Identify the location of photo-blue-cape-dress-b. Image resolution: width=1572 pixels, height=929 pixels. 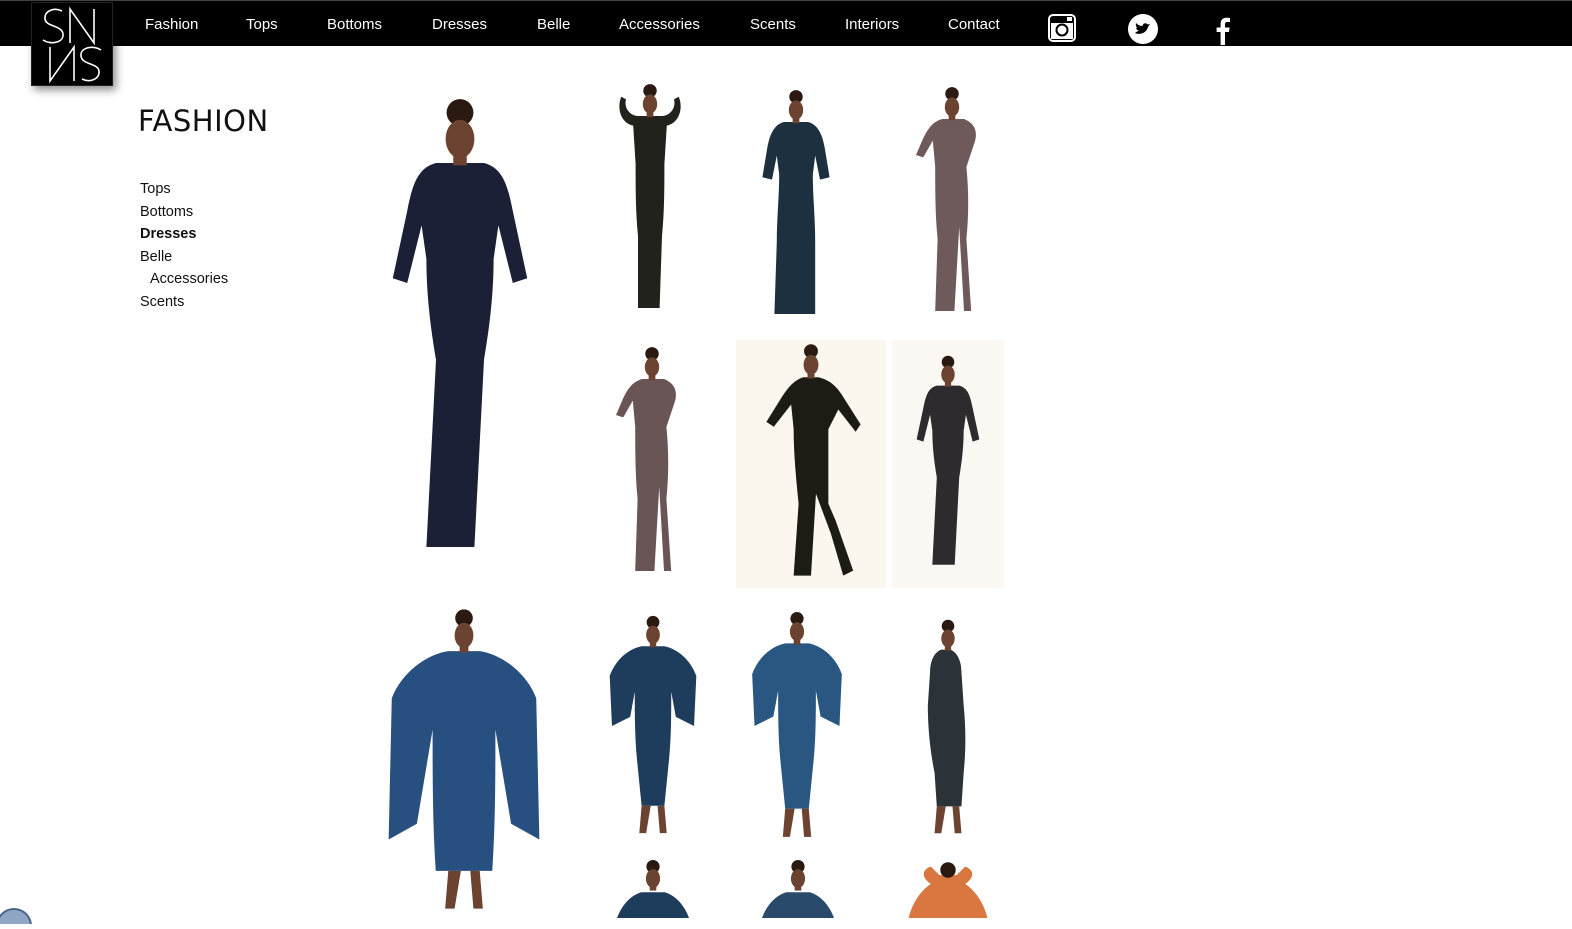
(797, 726).